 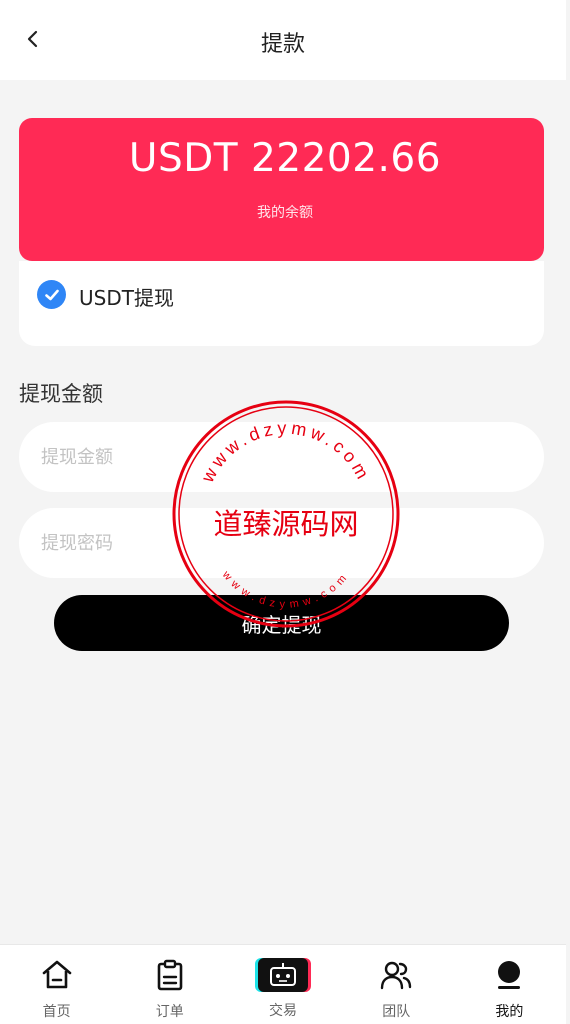 I want to click on page-title: 提款, so click(x=282, y=44).